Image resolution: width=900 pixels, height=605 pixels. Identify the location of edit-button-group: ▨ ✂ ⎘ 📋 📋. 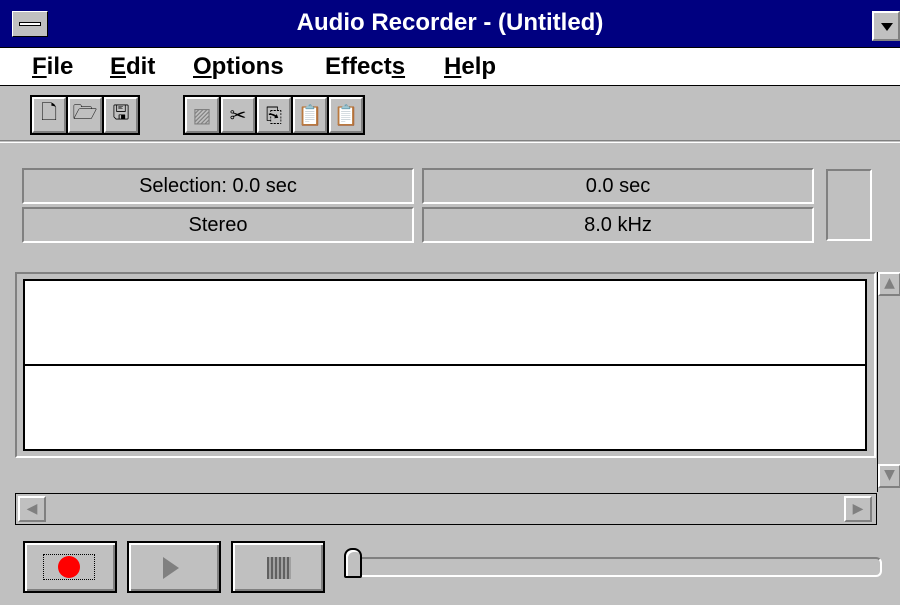
(274, 115).